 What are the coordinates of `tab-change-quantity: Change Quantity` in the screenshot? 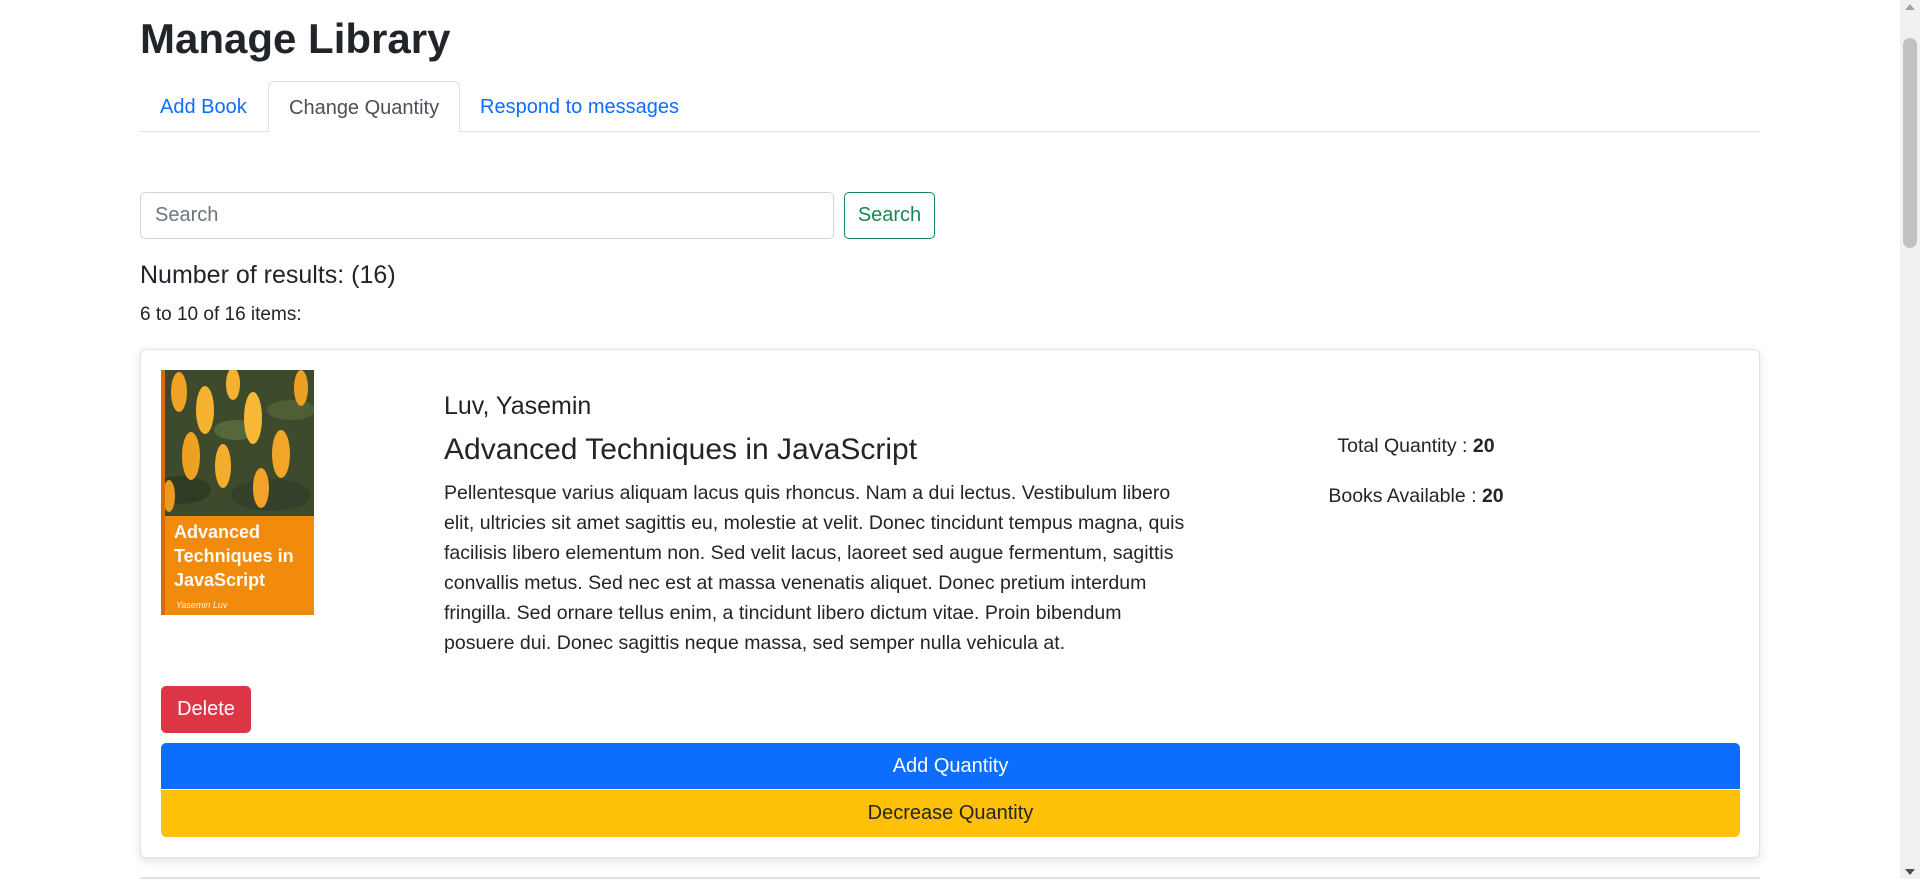 It's located at (364, 106).